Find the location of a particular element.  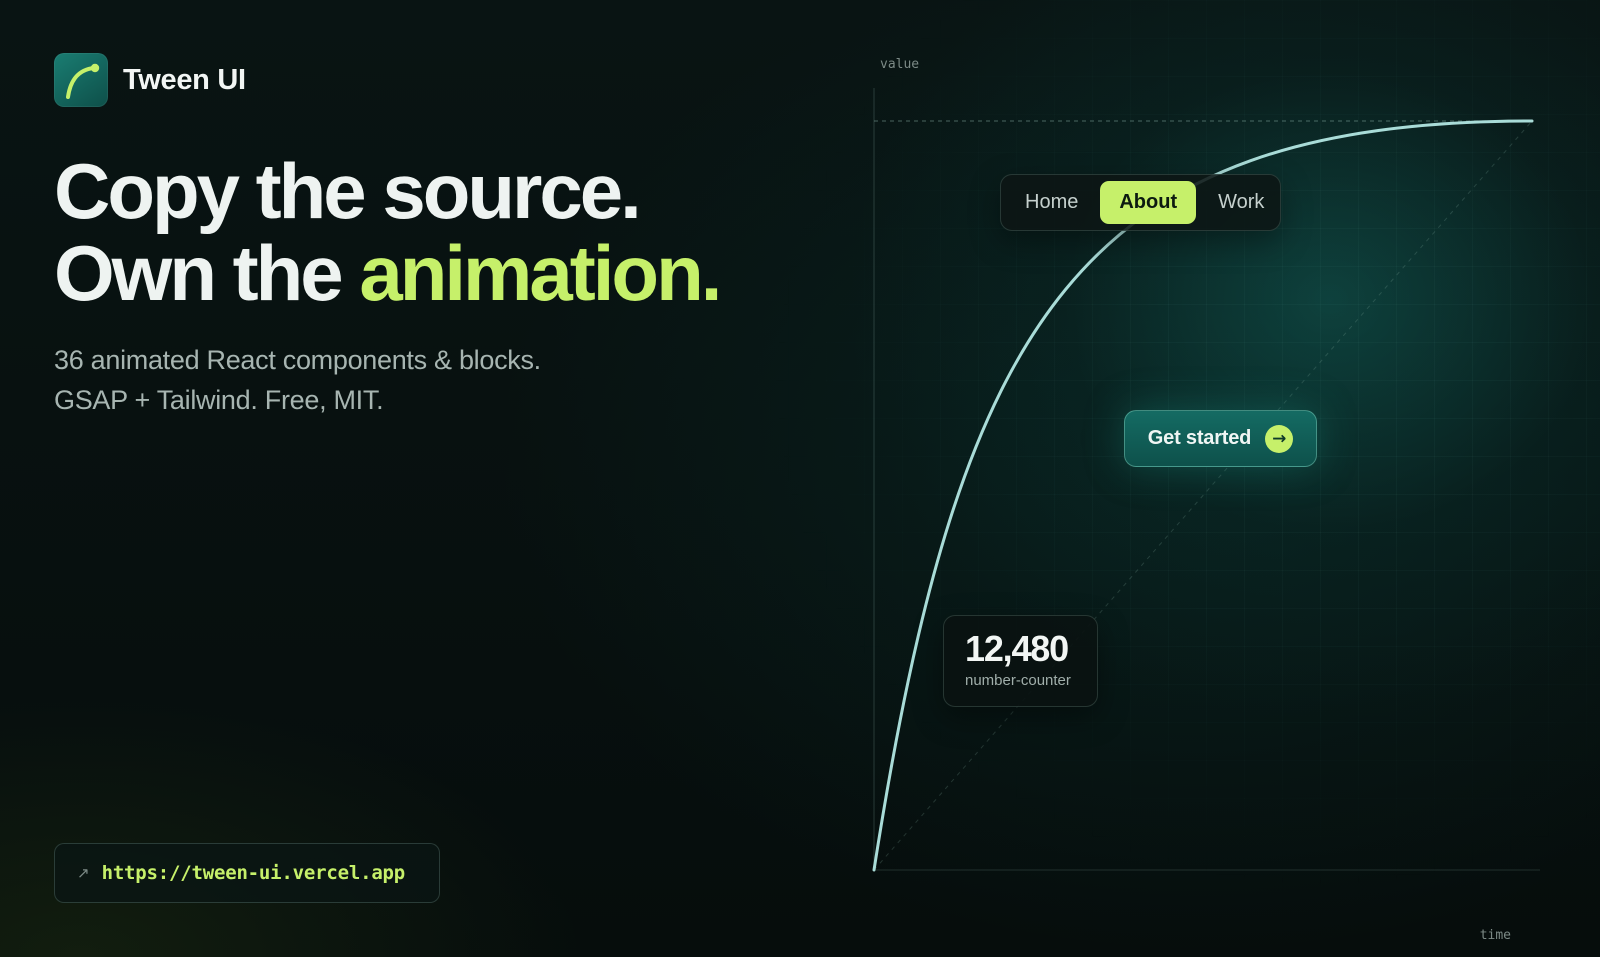

nav-item-work: Work is located at coordinates (1241, 202).